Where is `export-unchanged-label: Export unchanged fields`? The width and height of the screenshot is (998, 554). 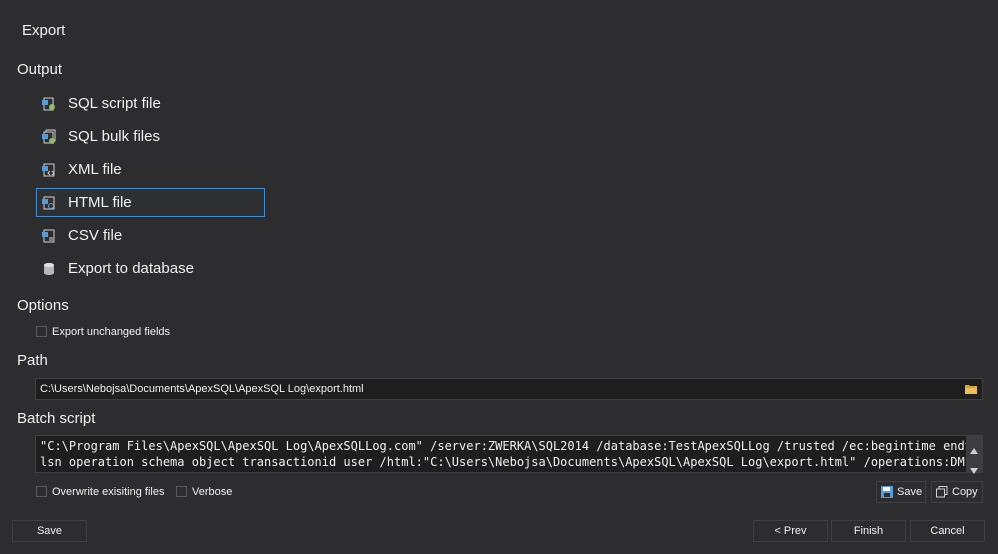 export-unchanged-label: Export unchanged fields is located at coordinates (111, 332).